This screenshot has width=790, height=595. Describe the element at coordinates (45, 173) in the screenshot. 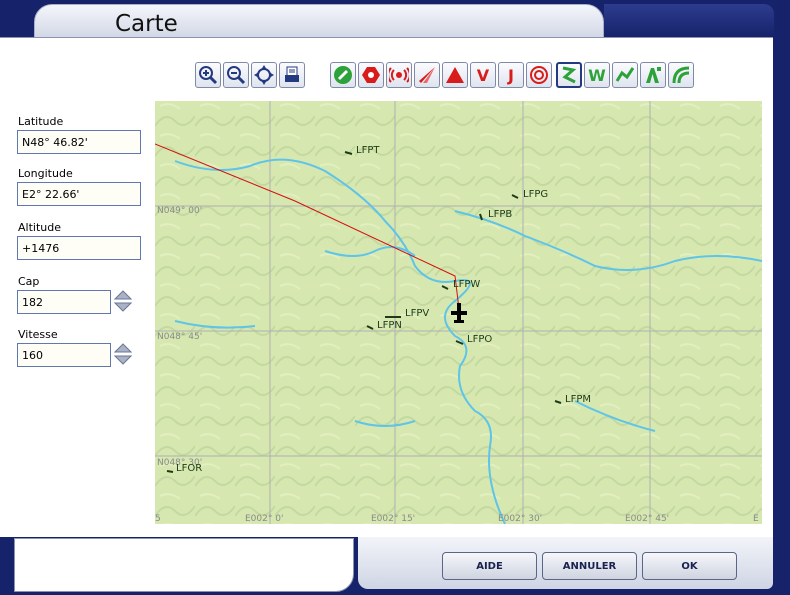

I see `longitude-label: Longitude` at that location.